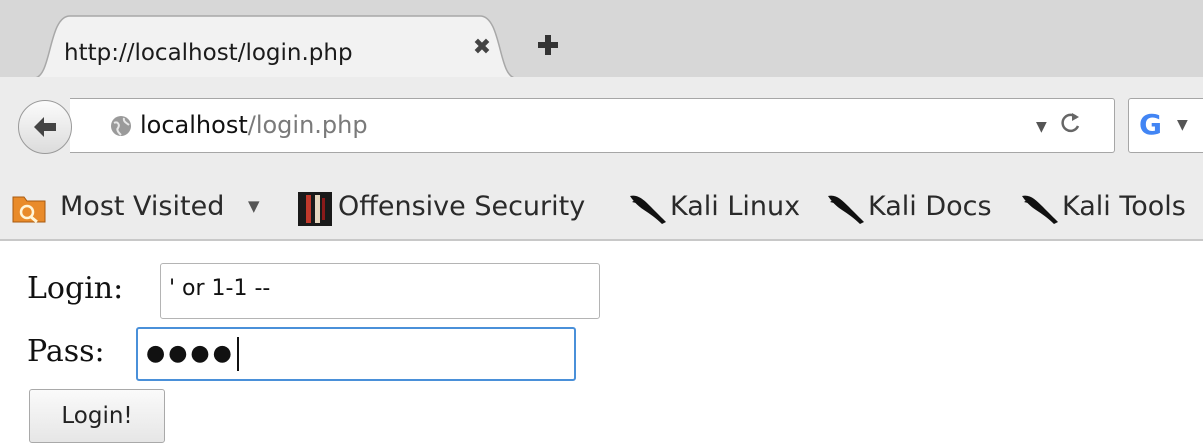 This screenshot has height=444, width=1203. What do you see at coordinates (356, 354) in the screenshot?
I see `password-input: ●●●●` at bounding box center [356, 354].